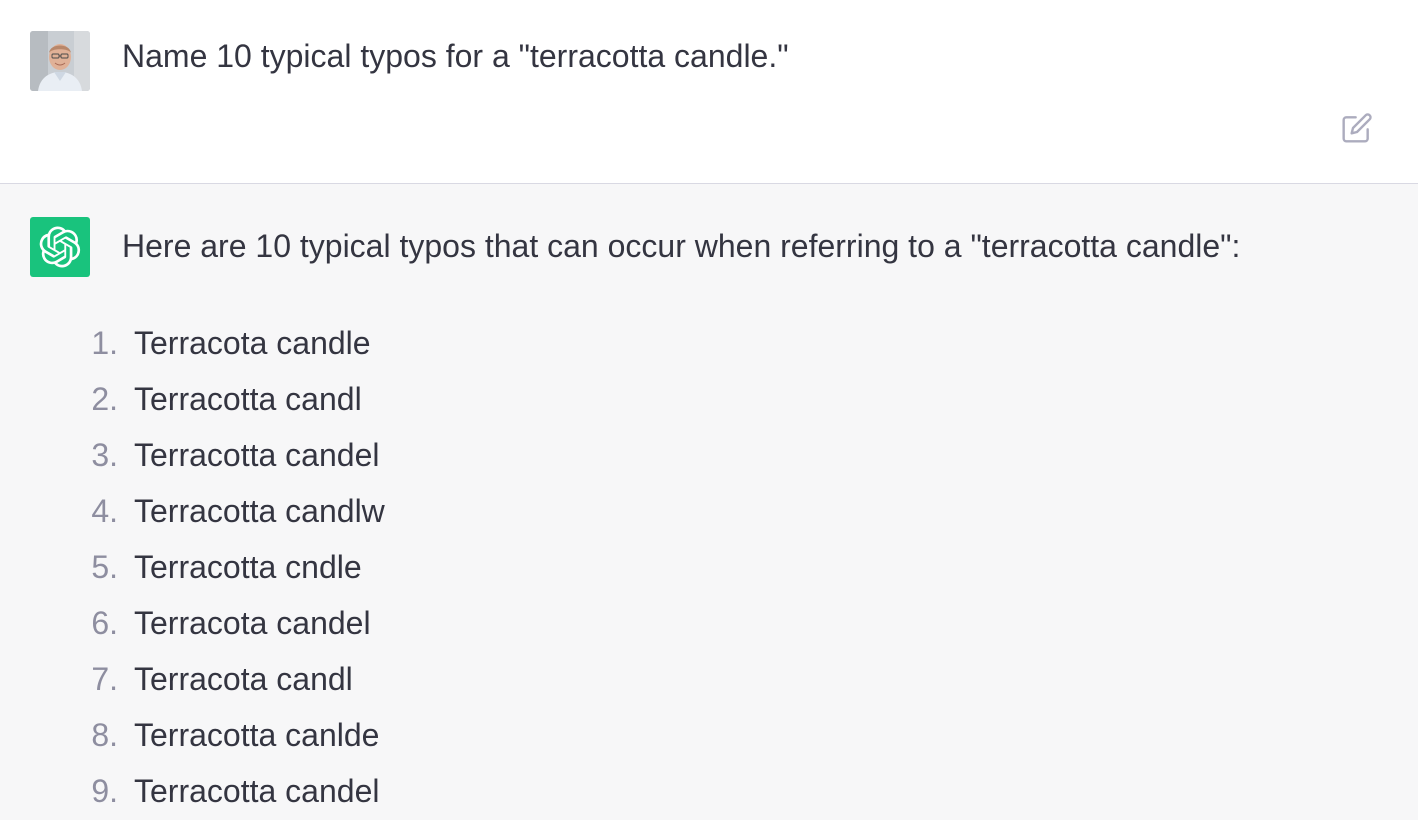 This screenshot has width=1418, height=826. What do you see at coordinates (104, 567) in the screenshot?
I see `list-item-number: 5.` at bounding box center [104, 567].